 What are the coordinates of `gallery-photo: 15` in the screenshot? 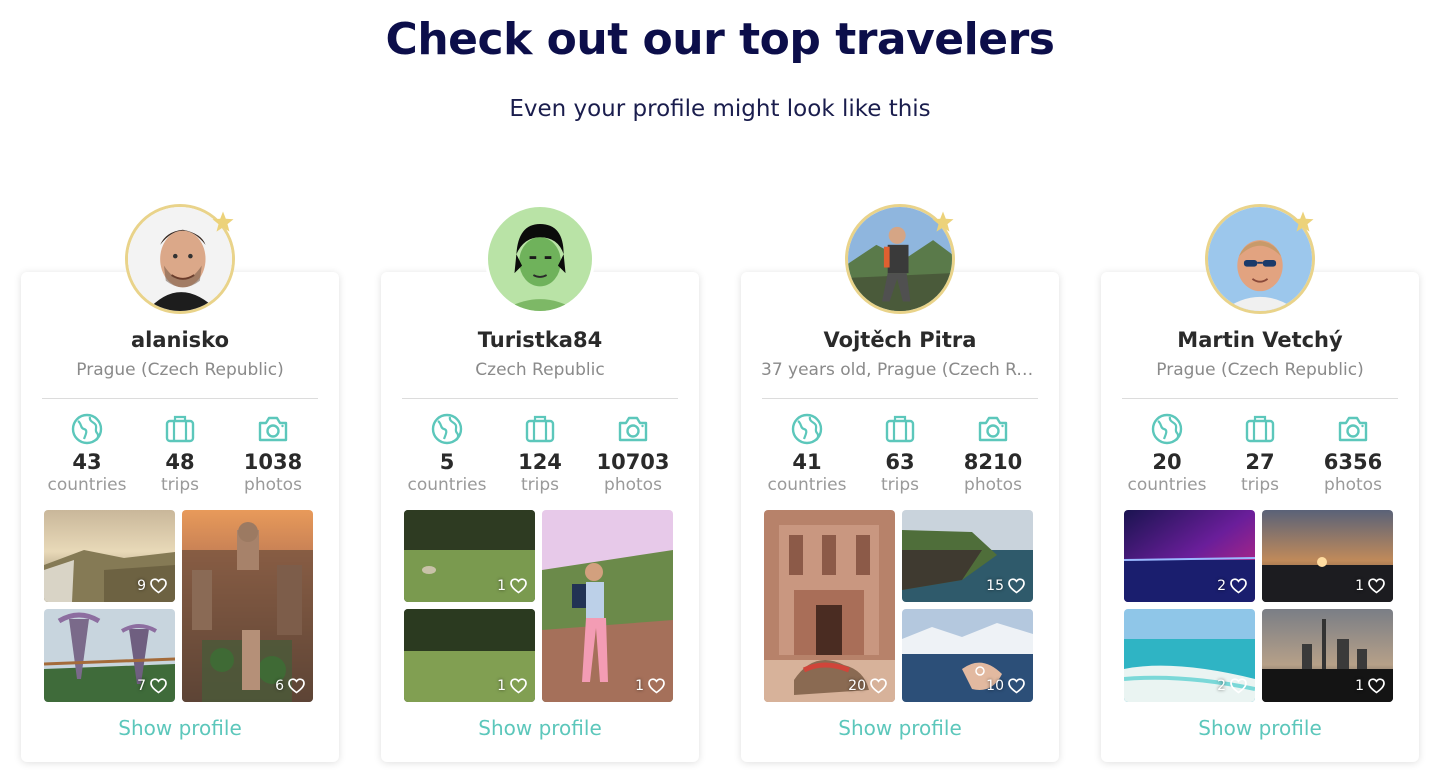 It's located at (967, 556).